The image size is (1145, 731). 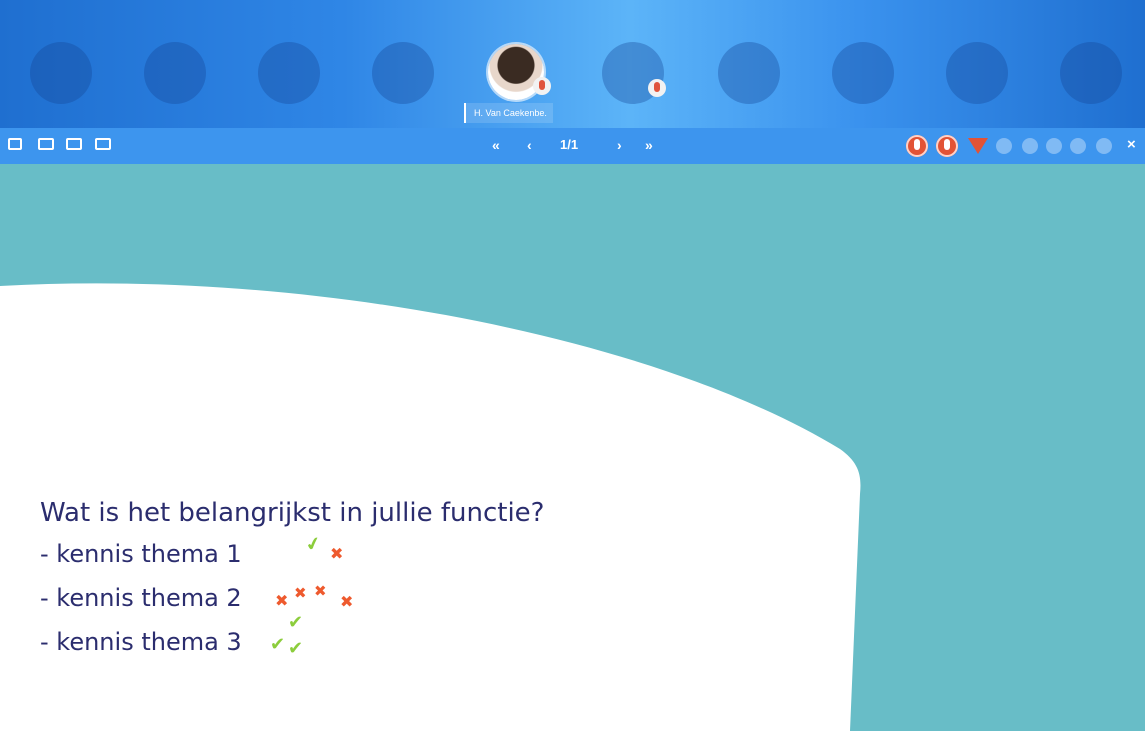 What do you see at coordinates (496, 145) in the screenshot?
I see `first-page-button: «` at bounding box center [496, 145].